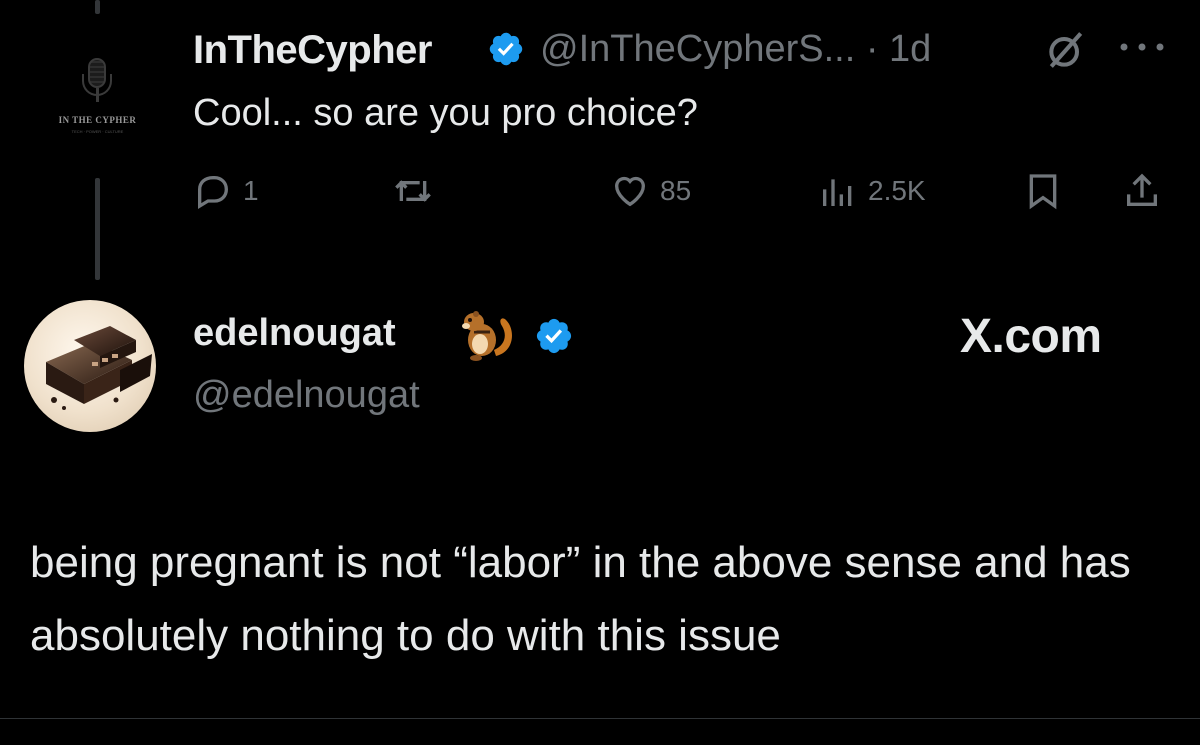  I want to click on bookmark-button, so click(1043, 191).